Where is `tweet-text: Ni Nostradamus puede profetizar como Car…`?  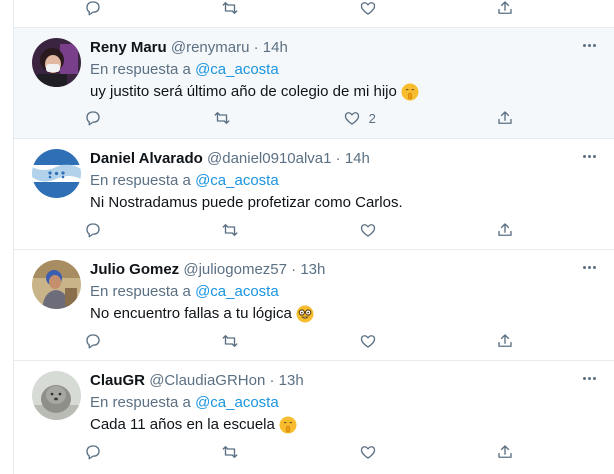 tweet-text: Ni Nostradamus puede profetizar como Car… is located at coordinates (332, 203).